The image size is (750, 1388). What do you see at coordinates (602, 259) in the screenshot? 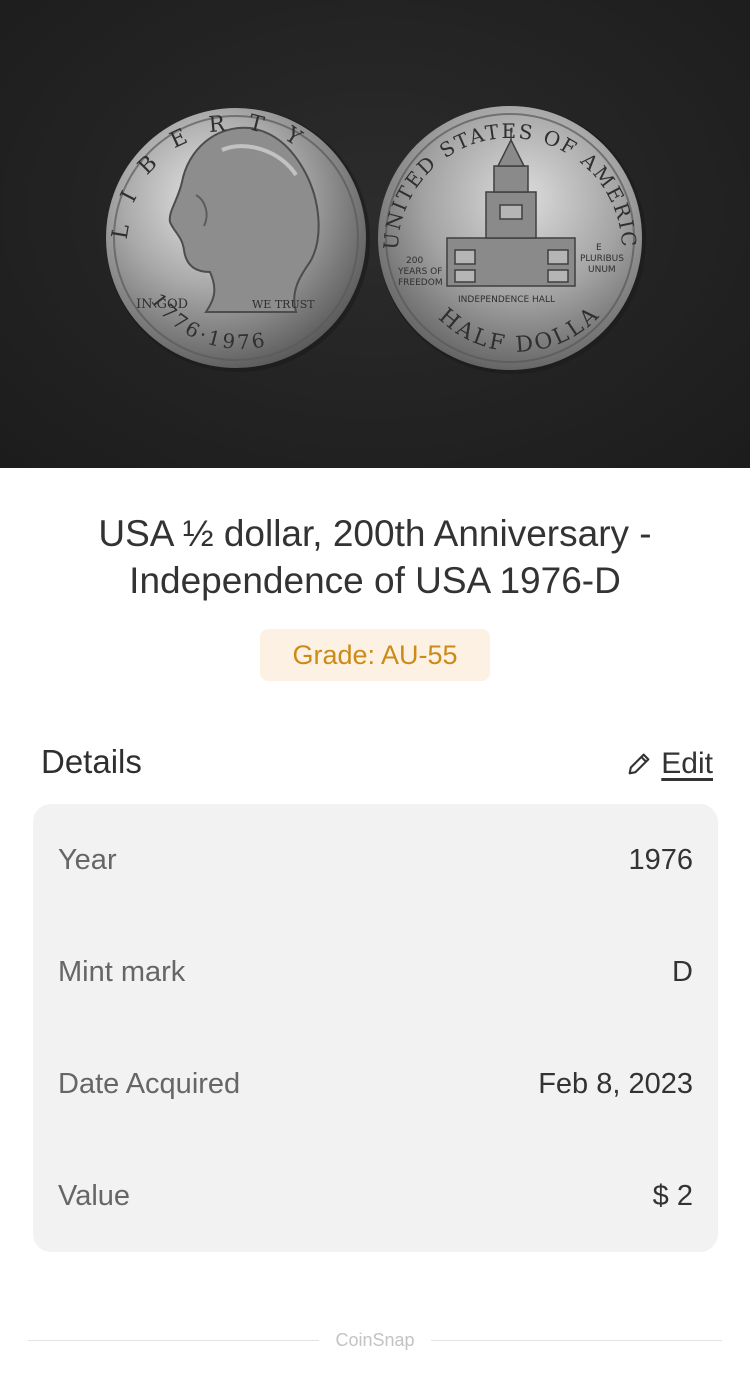
I see `reverse-right-text-2: PLURIBUS` at bounding box center [602, 259].